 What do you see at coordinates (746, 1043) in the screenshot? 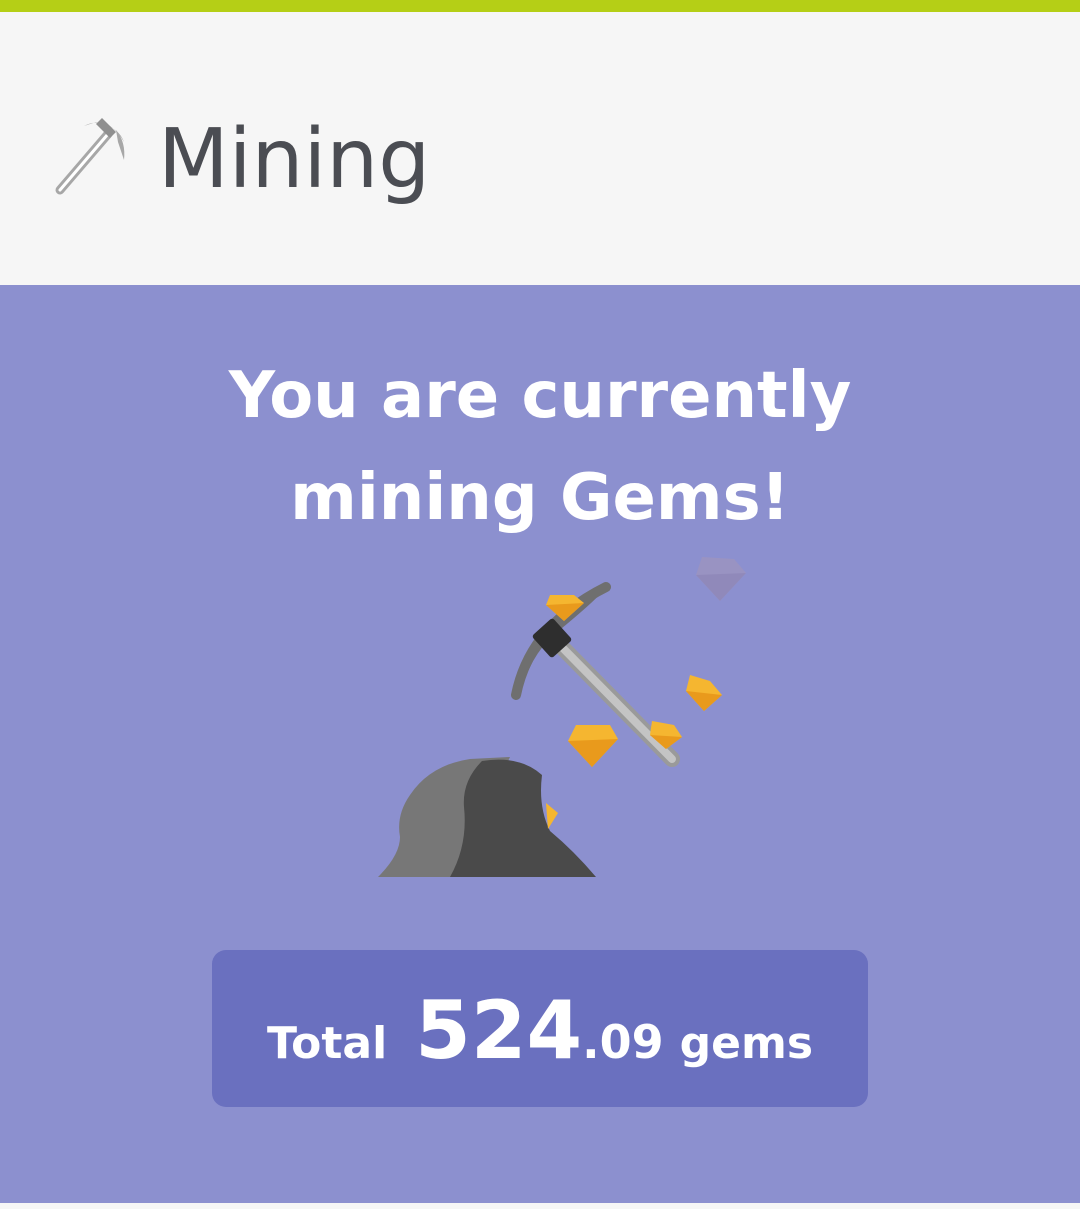
I see `total-unit: gems` at bounding box center [746, 1043].